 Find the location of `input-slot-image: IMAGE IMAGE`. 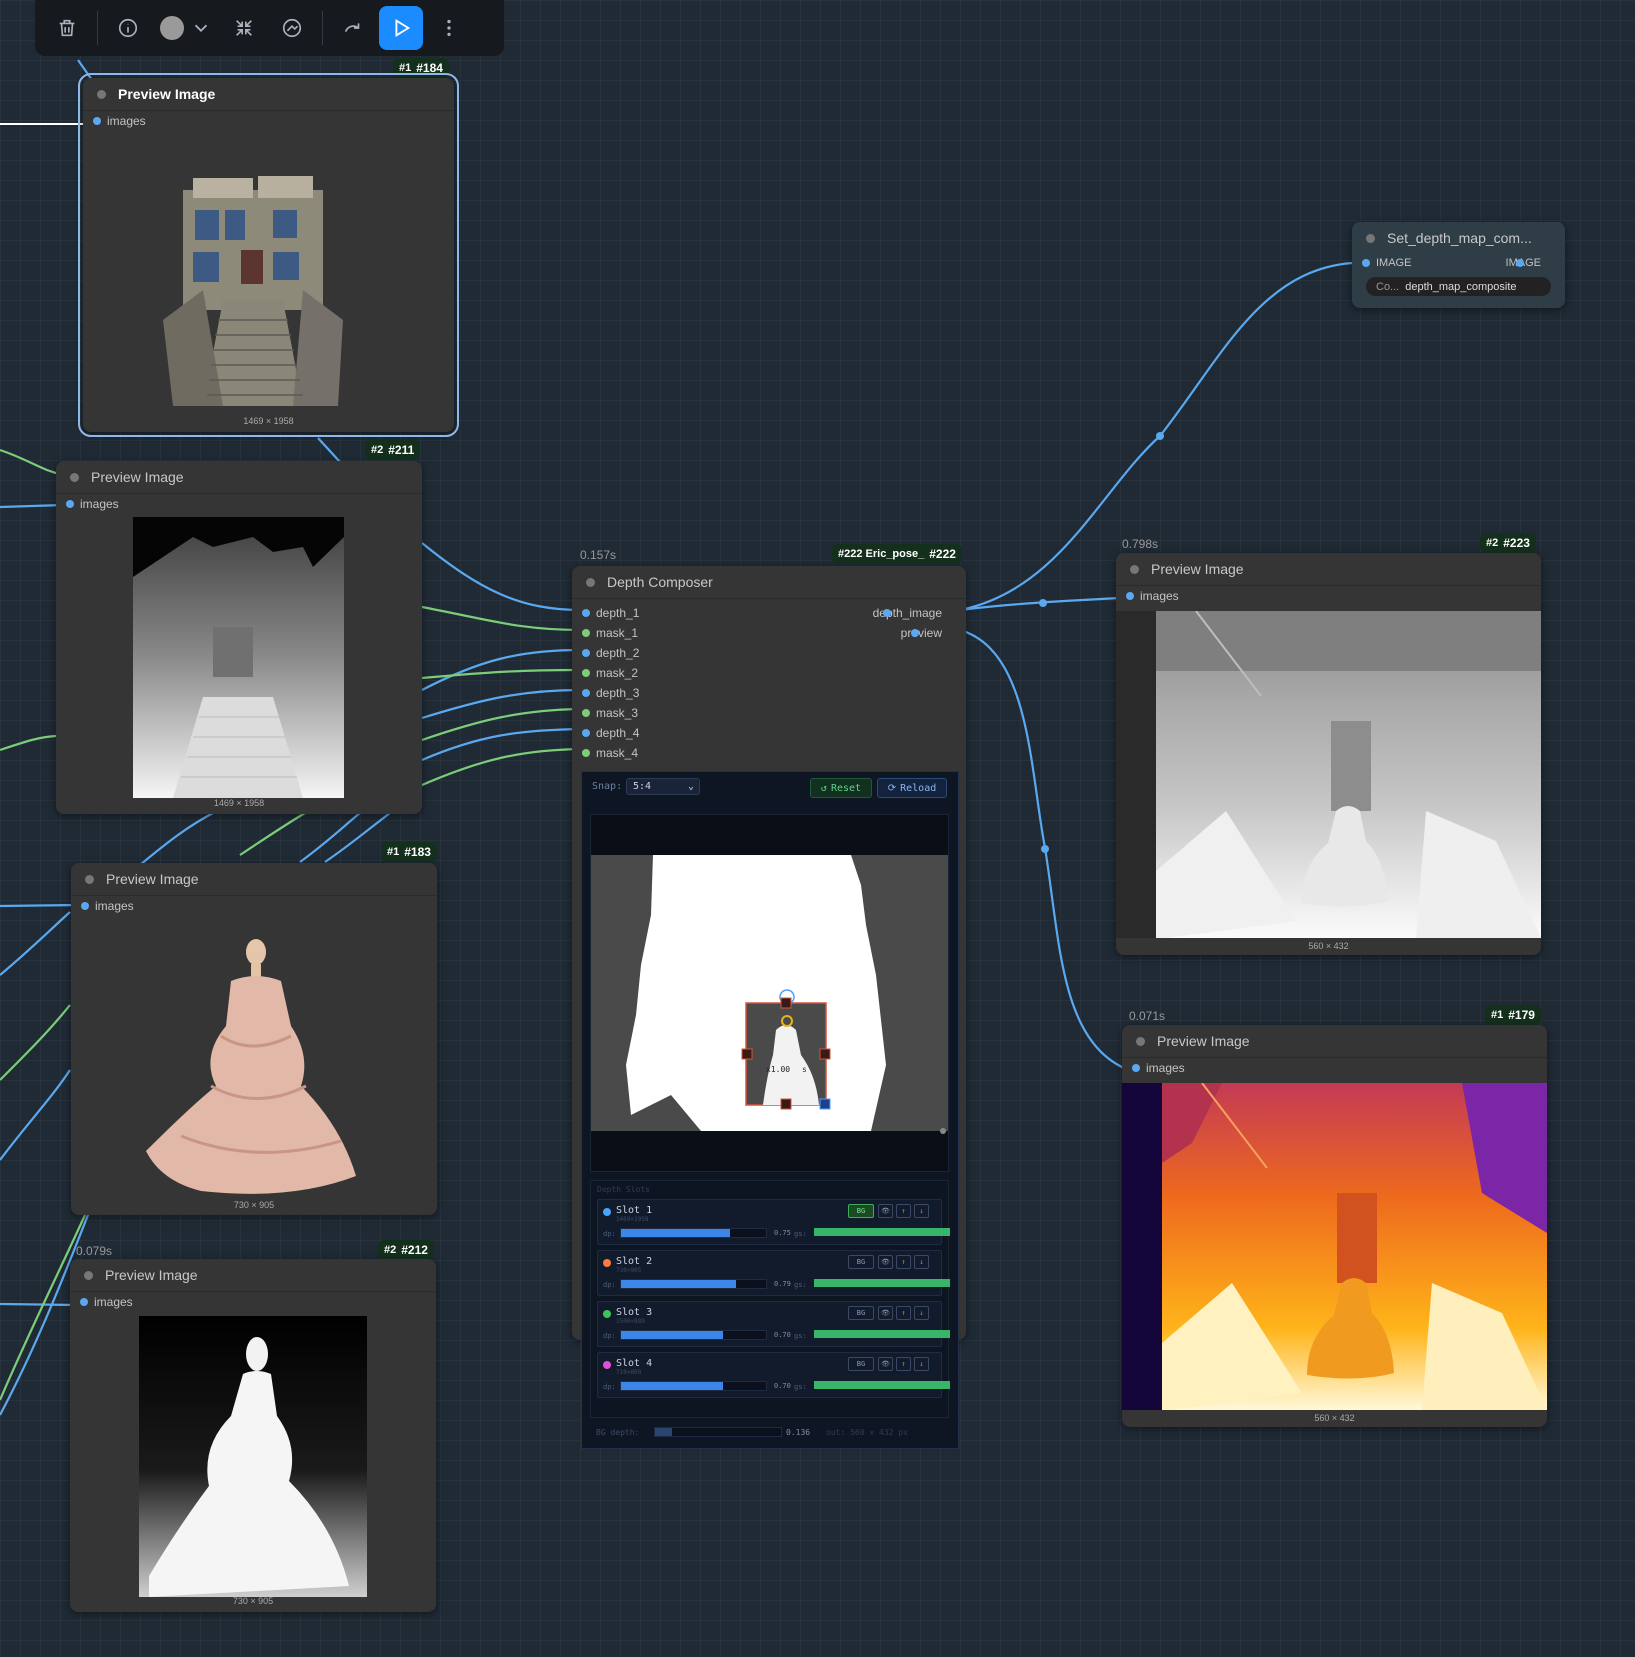

input-slot-image: IMAGE IMAGE is located at coordinates (1458, 263).